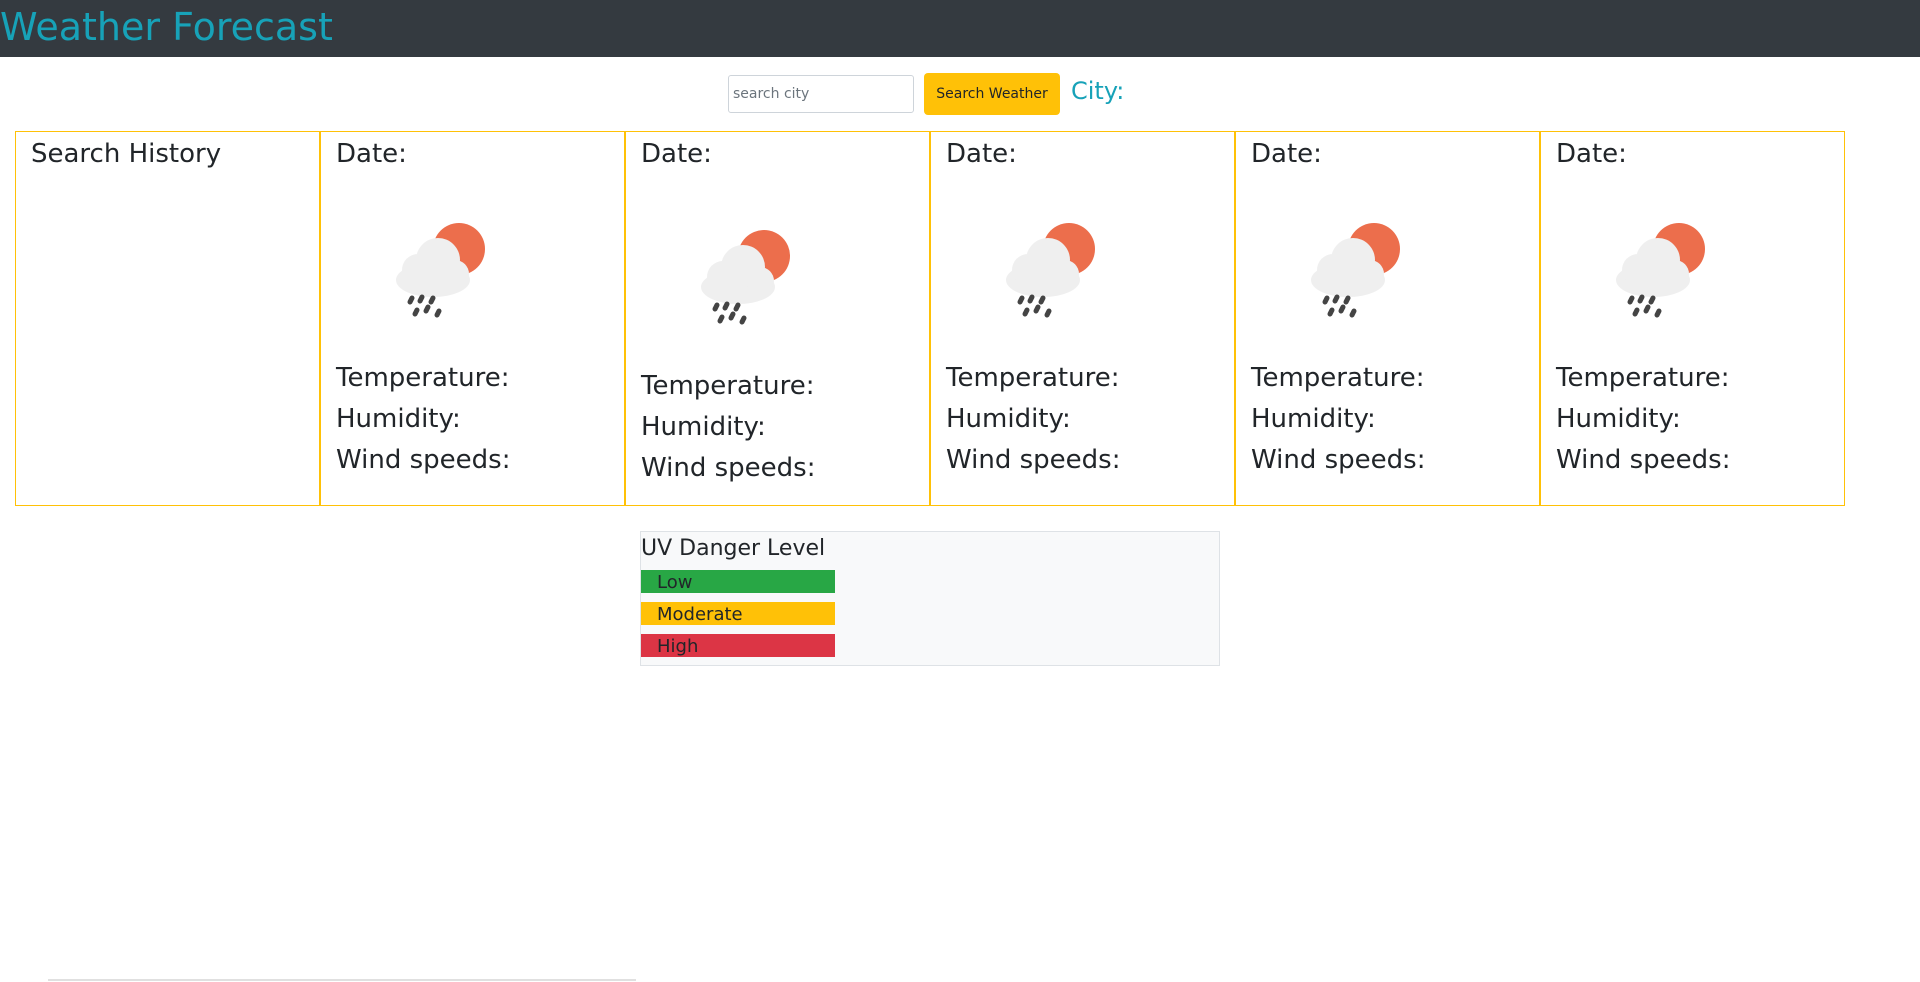  What do you see at coordinates (166, 27) in the screenshot?
I see `app-title: Weather Forecast` at bounding box center [166, 27].